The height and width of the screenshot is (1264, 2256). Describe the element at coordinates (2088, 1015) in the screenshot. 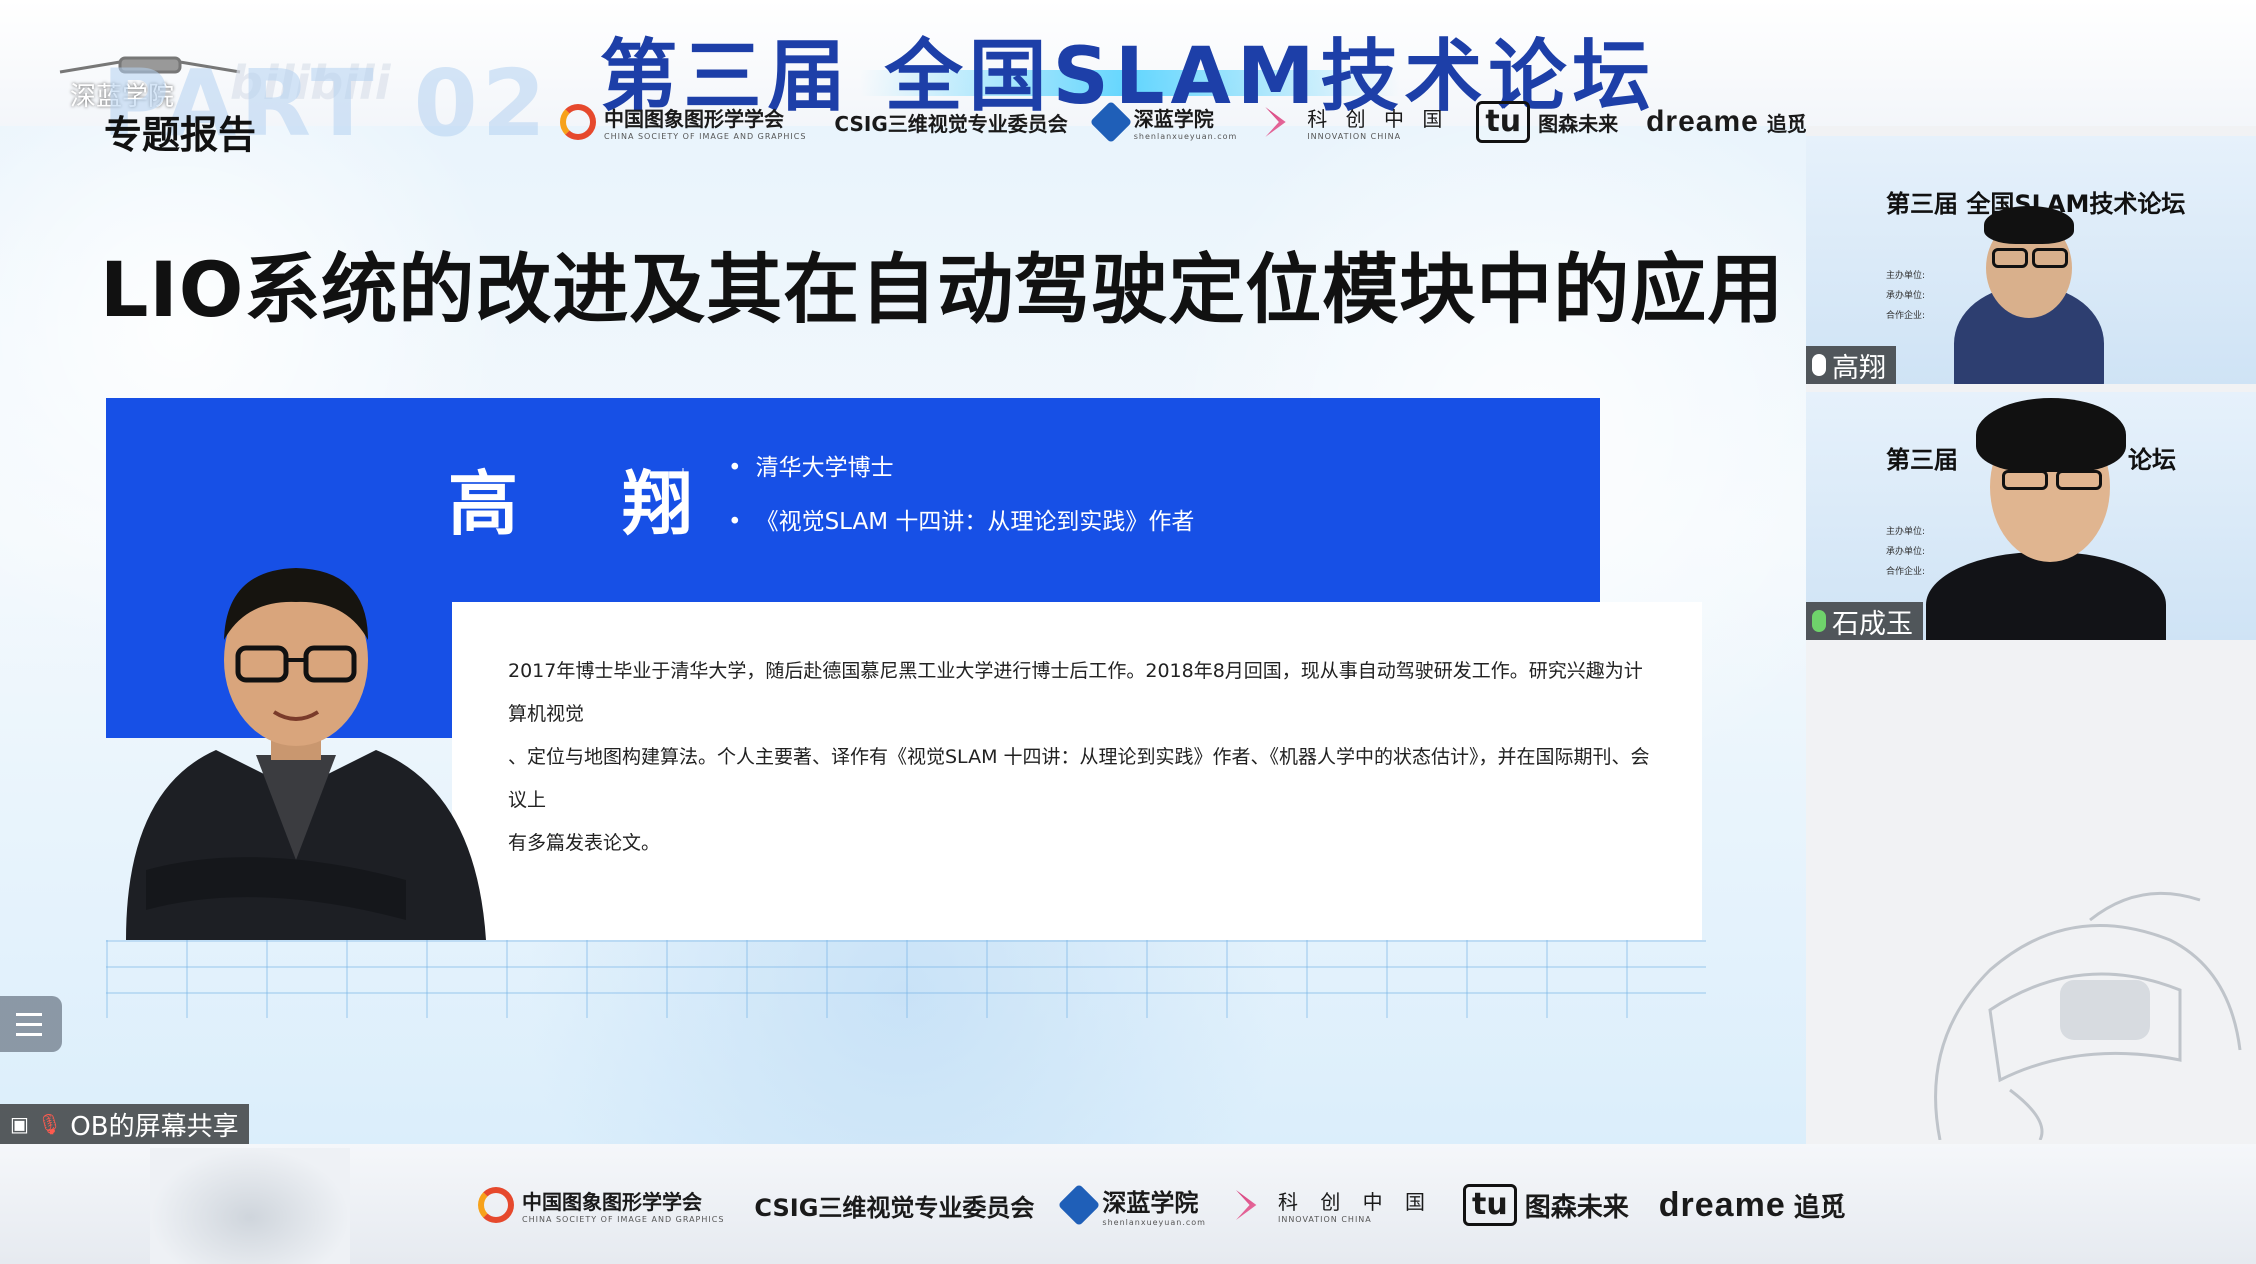

I see `vr-headset-sketch` at that location.